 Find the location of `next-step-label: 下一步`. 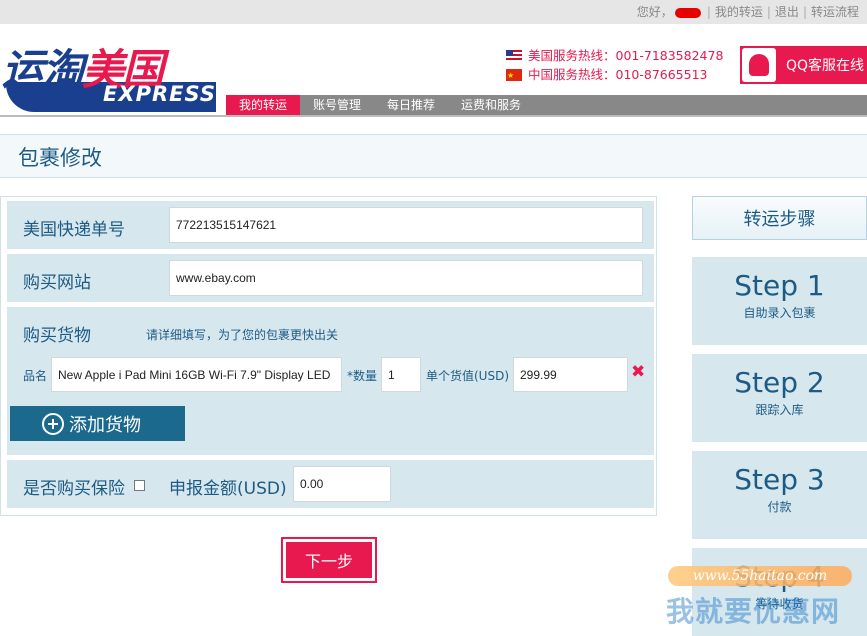

next-step-label: 下一步 is located at coordinates (329, 560).